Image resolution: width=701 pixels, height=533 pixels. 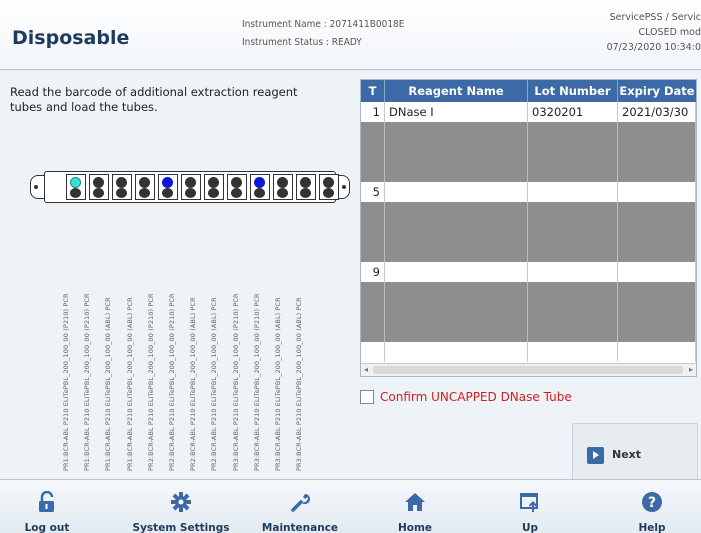 I want to click on next-button: Next, so click(x=635, y=454).